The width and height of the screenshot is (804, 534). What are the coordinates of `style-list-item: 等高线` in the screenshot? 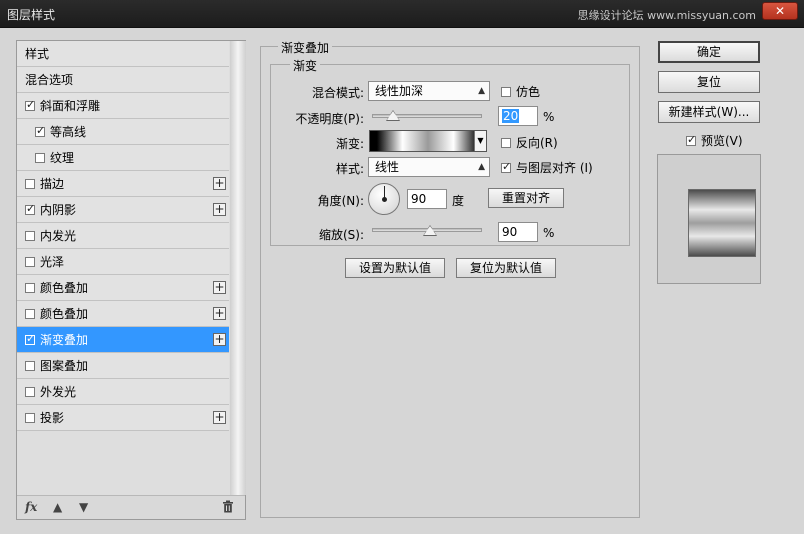 It's located at (123, 132).